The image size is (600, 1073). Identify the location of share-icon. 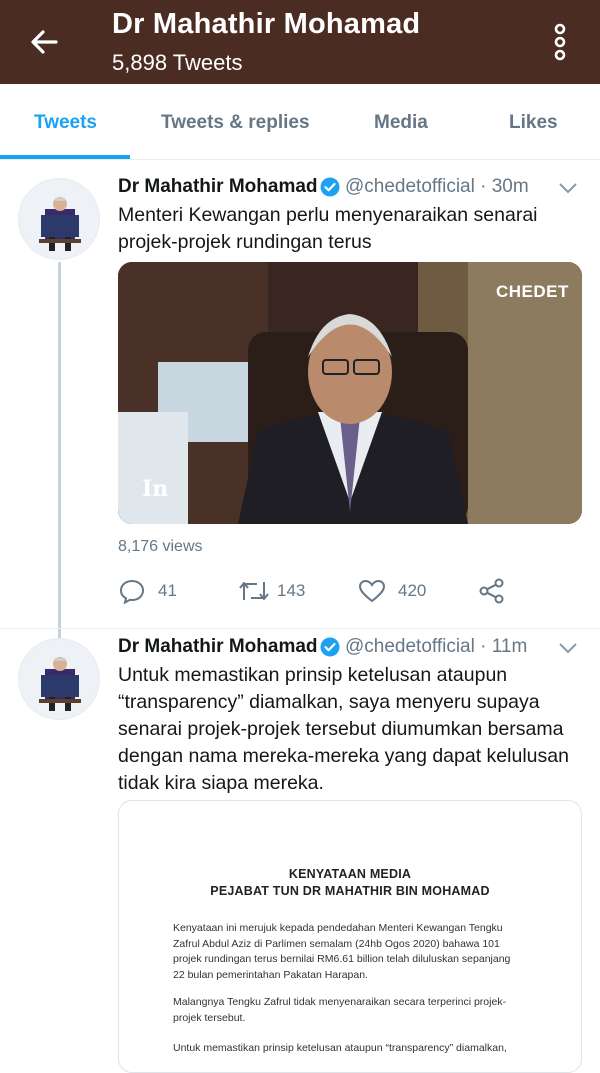
(492, 591).